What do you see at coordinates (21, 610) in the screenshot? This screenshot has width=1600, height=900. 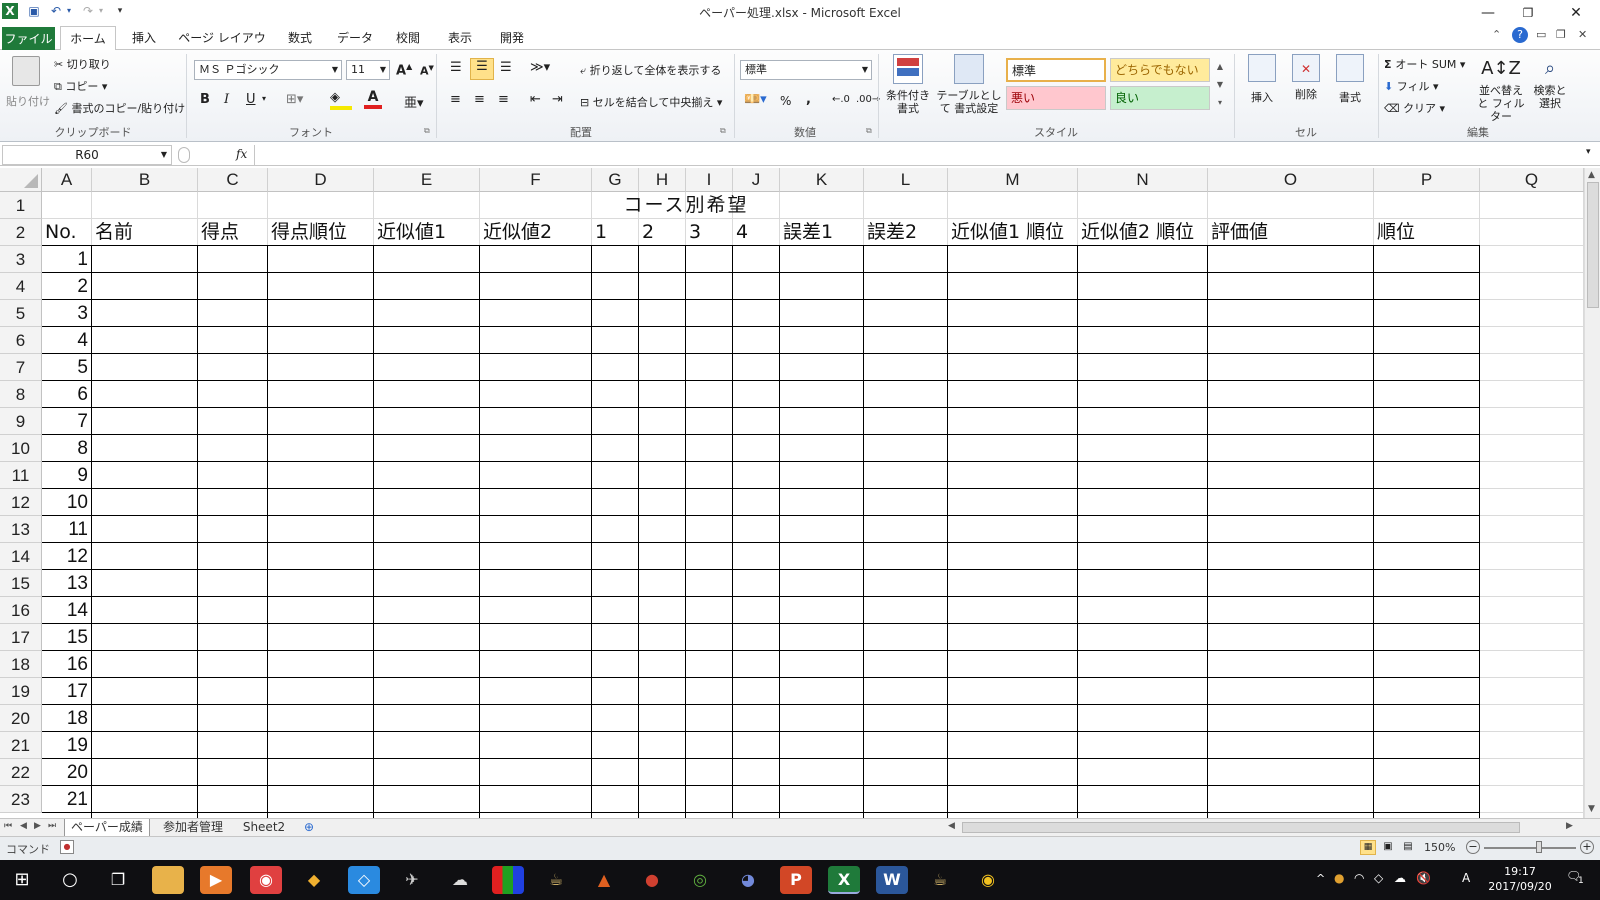 I see `row-header: 16` at bounding box center [21, 610].